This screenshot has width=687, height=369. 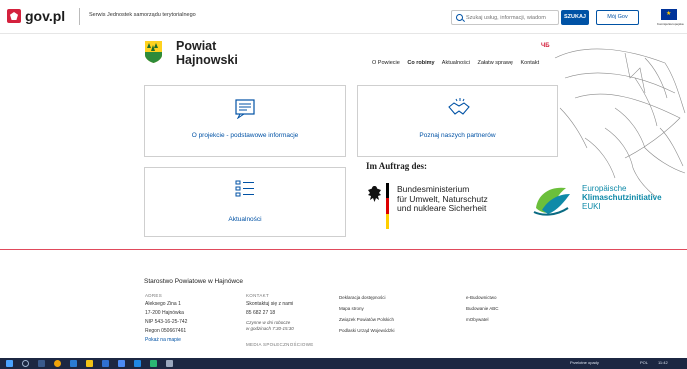 What do you see at coordinates (41, 363) in the screenshot?
I see `task-view-icon` at bounding box center [41, 363].